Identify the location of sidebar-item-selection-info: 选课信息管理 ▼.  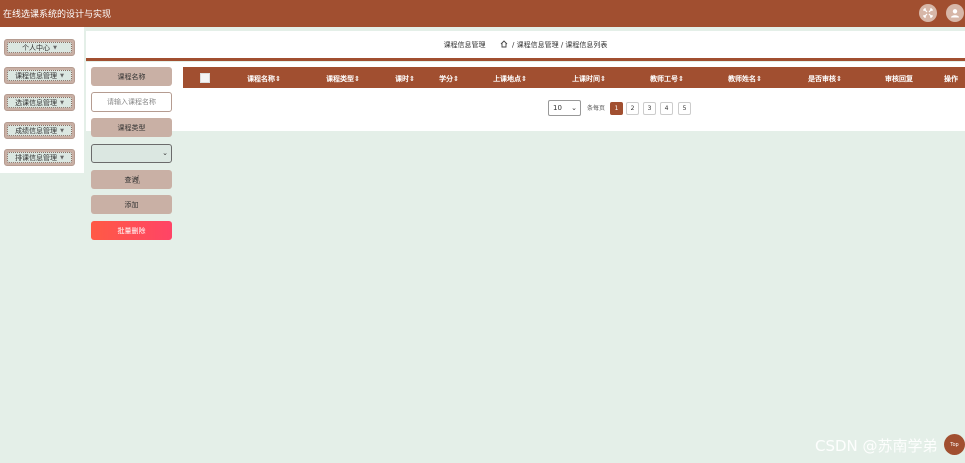
(39, 102).